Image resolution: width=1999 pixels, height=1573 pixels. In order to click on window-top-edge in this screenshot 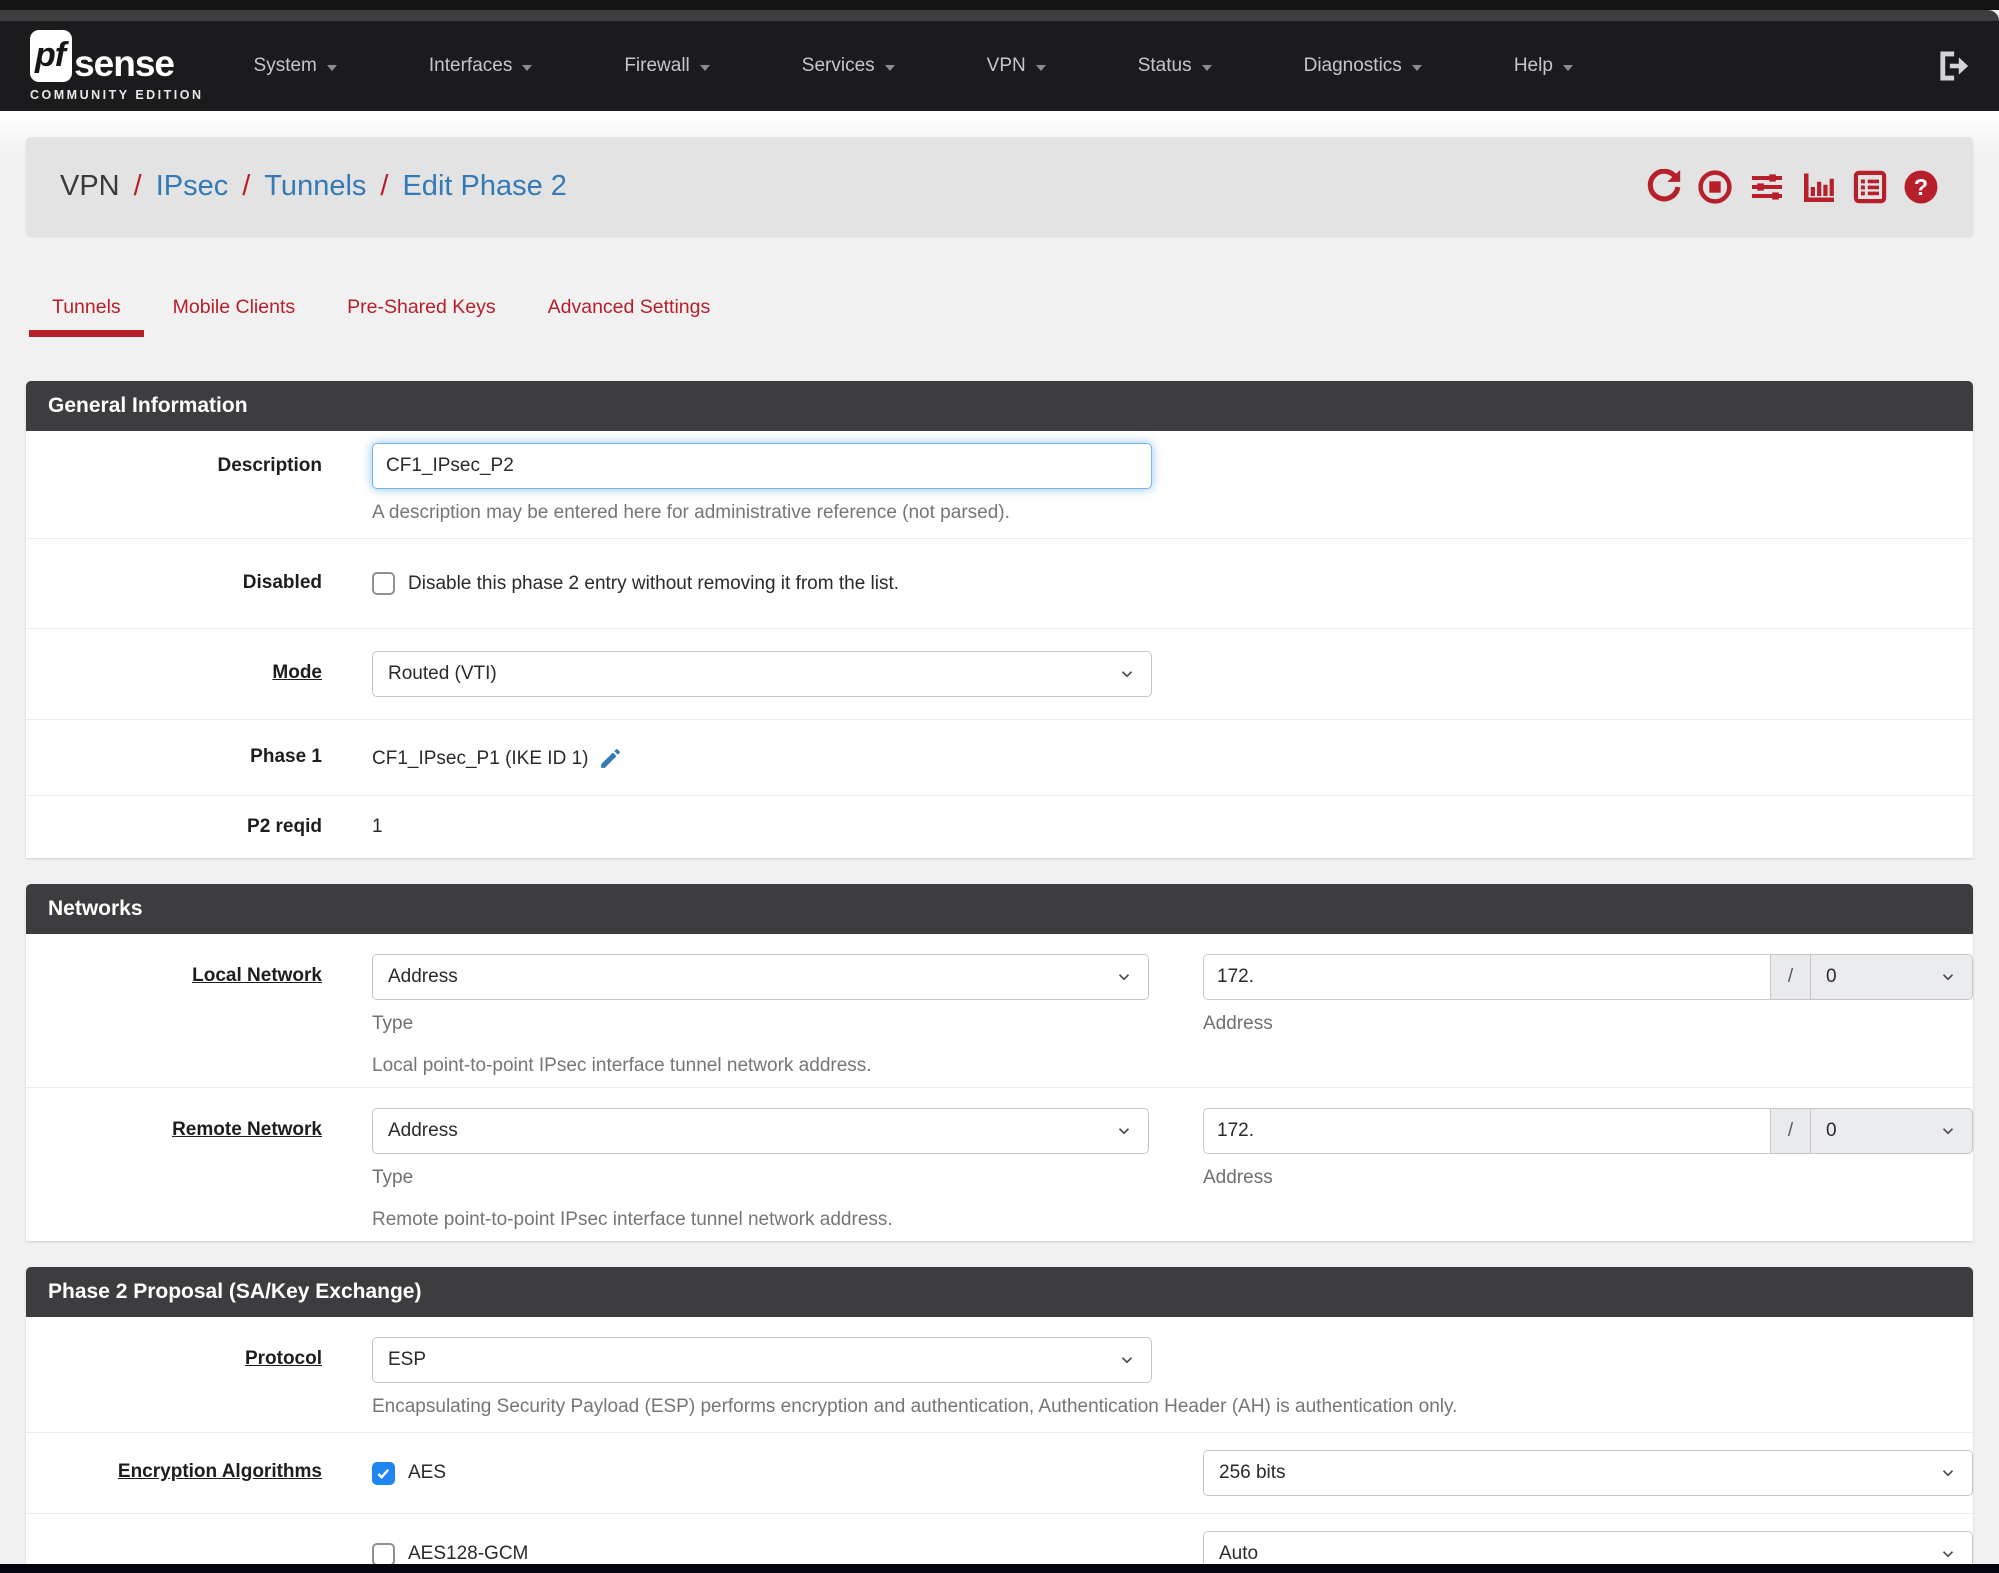, I will do `click(999, 5)`.